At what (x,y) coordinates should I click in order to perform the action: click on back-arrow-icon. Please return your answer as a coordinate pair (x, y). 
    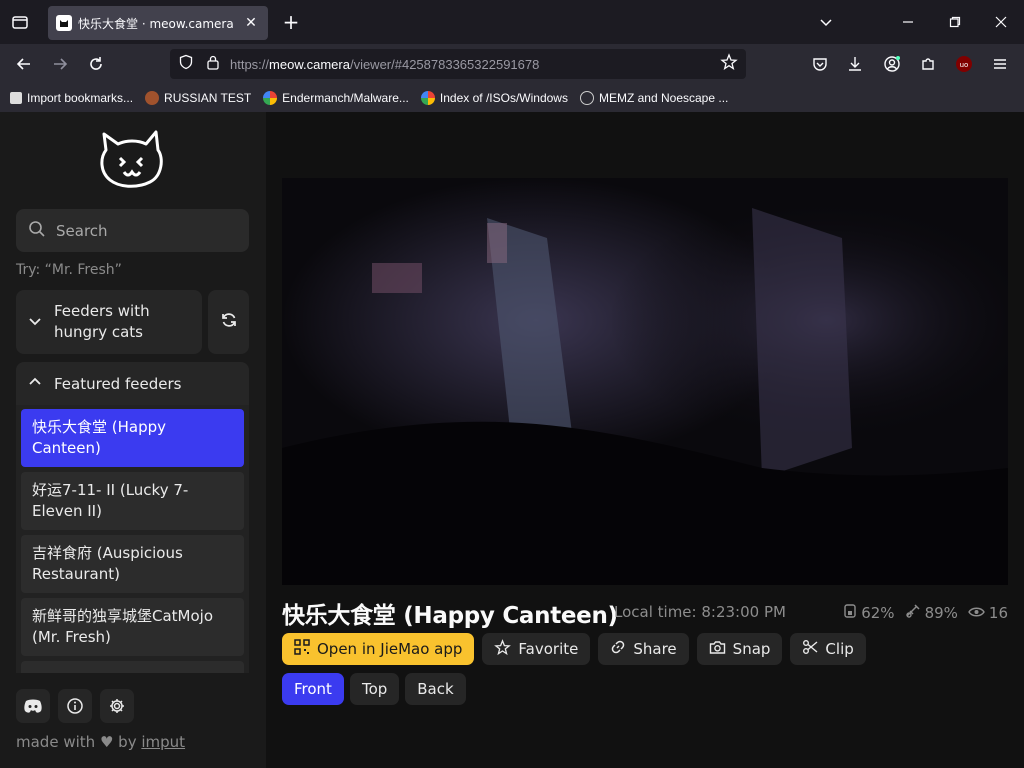
    Looking at the image, I should click on (24, 64).